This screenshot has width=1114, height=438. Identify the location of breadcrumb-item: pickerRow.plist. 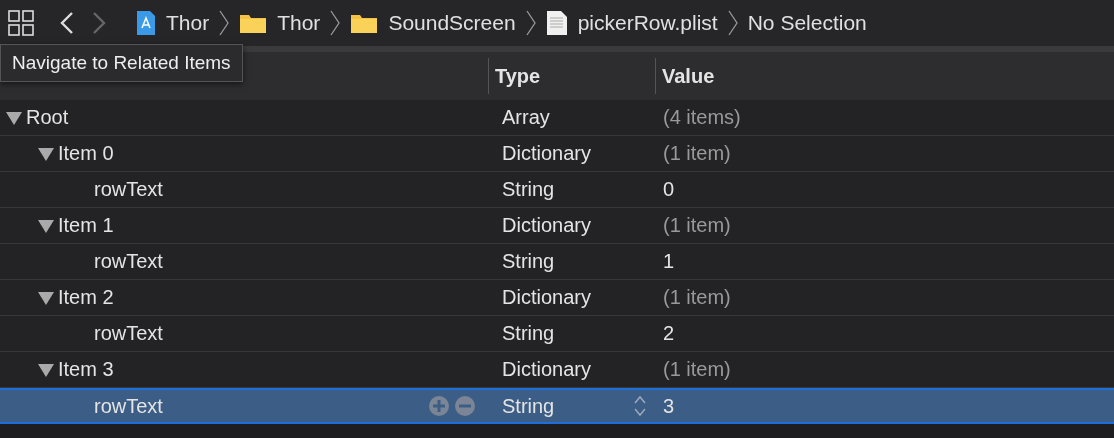
(647, 23).